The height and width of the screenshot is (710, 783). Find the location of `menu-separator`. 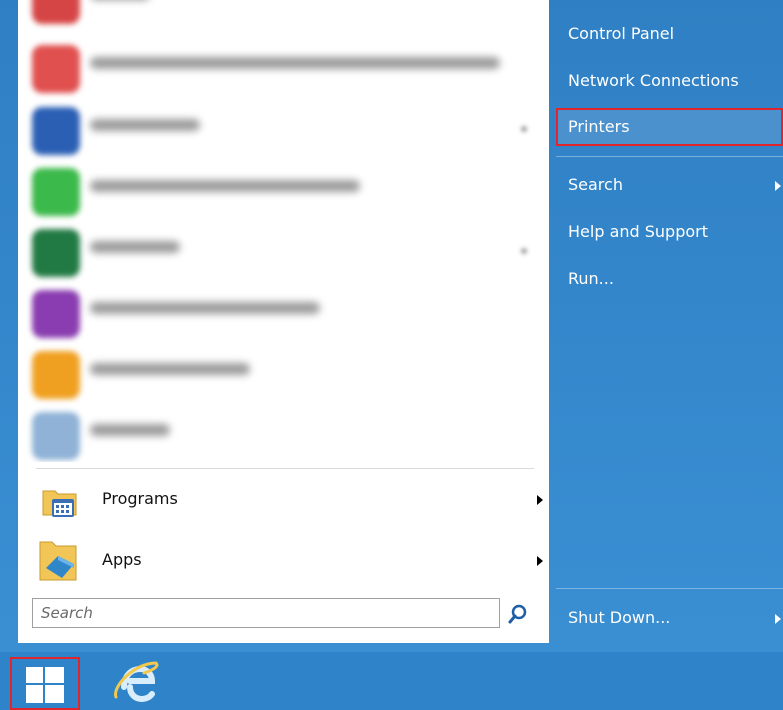

menu-separator is located at coordinates (285, 468).